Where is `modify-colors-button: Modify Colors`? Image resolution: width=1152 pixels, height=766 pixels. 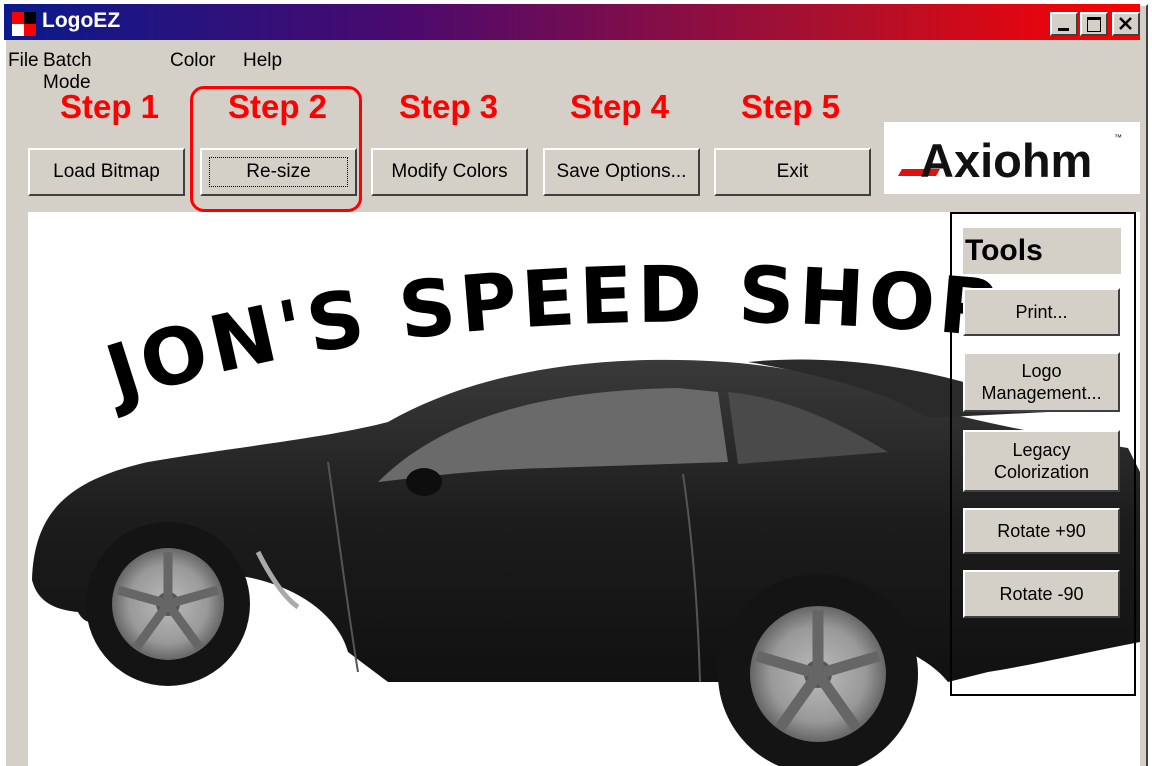 modify-colors-button: Modify Colors is located at coordinates (449, 172).